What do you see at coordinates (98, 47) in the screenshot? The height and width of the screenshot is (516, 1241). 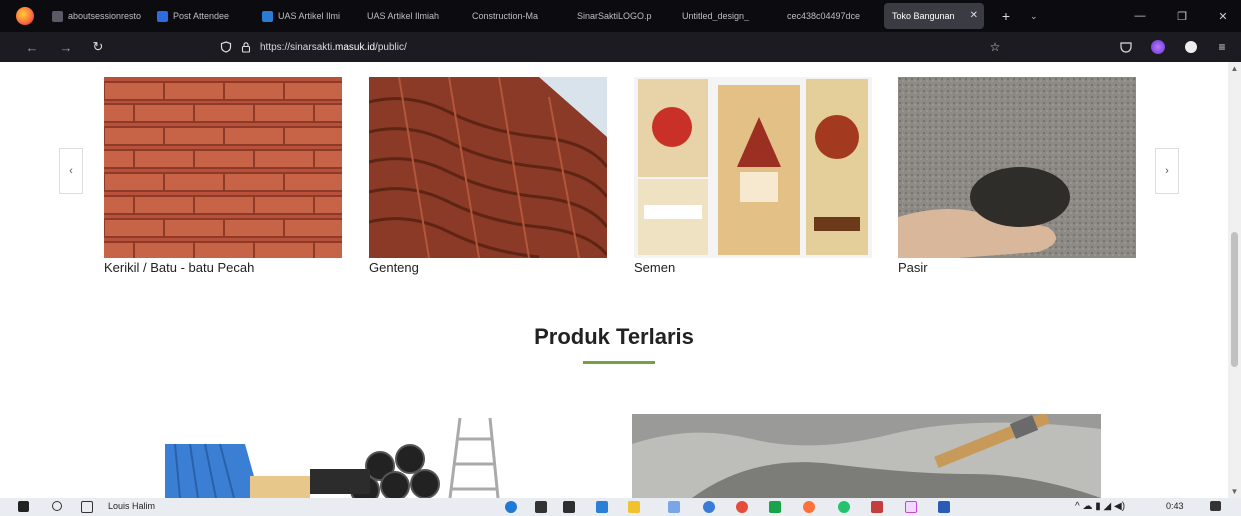 I see `reload-icon: ↻` at bounding box center [98, 47].